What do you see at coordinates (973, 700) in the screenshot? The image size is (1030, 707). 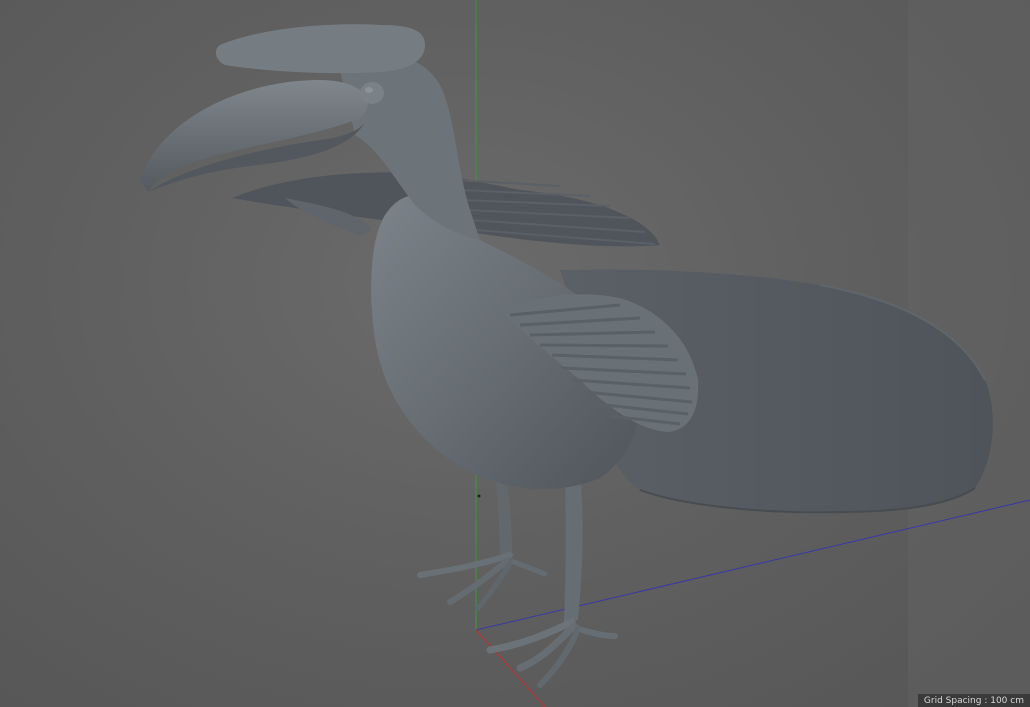 I see `grid-spacing-label: Grid Spacing : 100 cm` at bounding box center [973, 700].